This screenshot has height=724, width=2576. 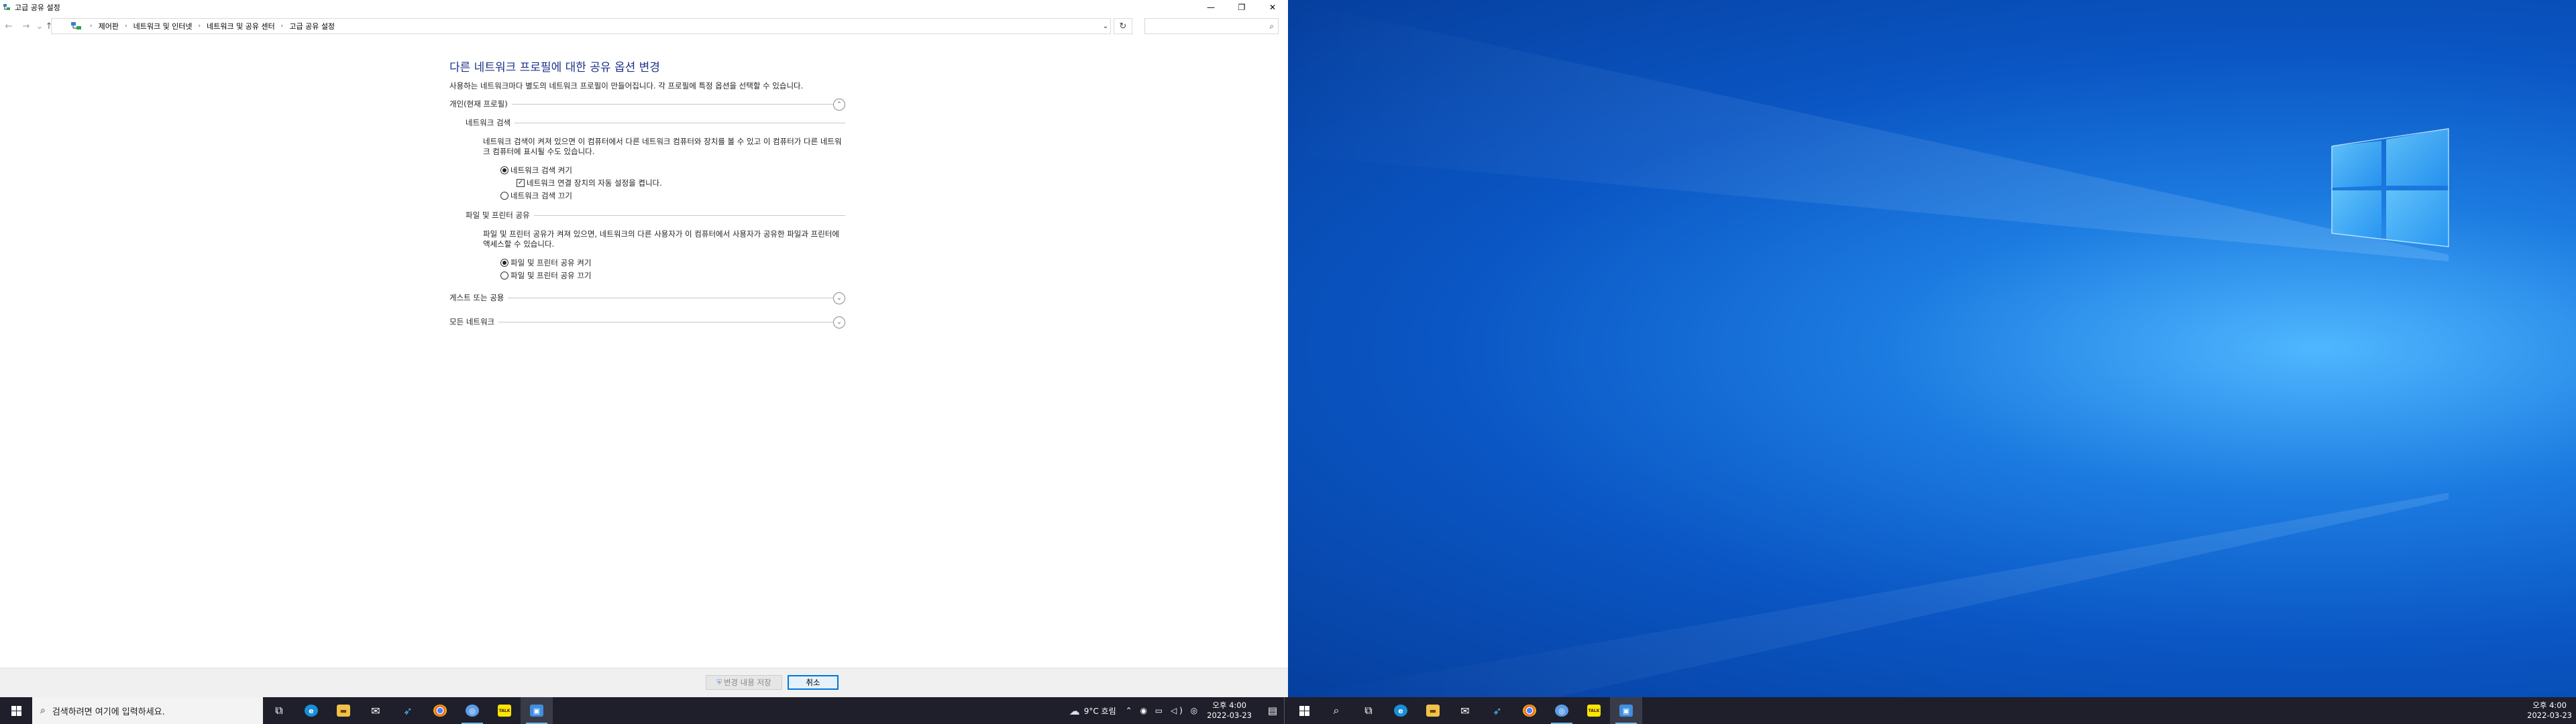 I want to click on discovery-on-radio, so click(x=504, y=170).